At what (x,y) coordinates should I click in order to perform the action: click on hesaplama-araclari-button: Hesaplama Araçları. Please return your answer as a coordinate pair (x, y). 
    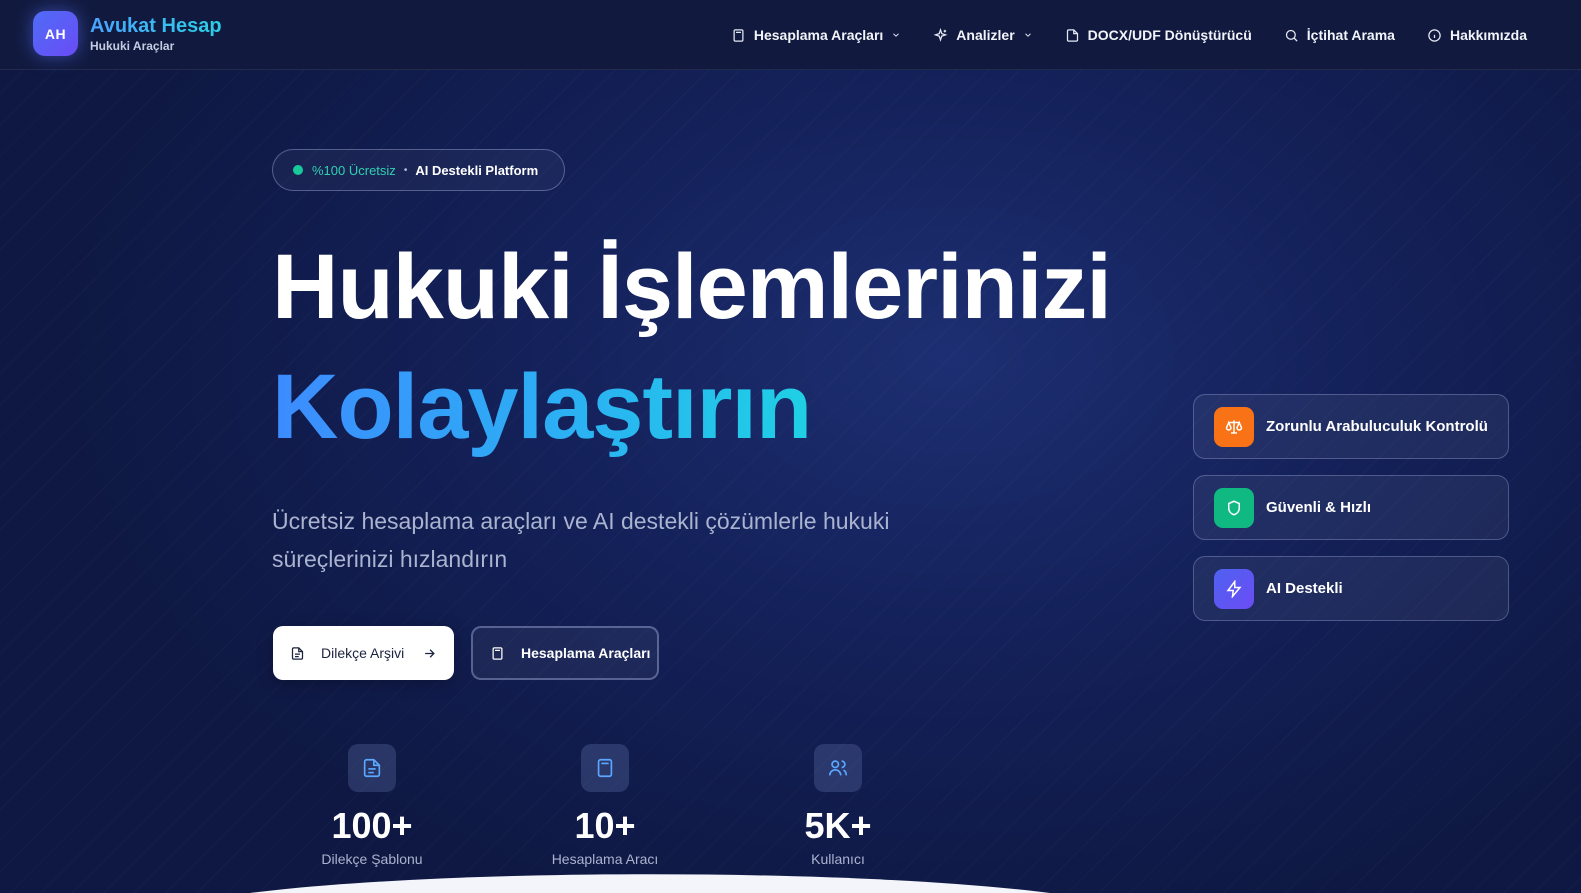
    Looking at the image, I should click on (565, 653).